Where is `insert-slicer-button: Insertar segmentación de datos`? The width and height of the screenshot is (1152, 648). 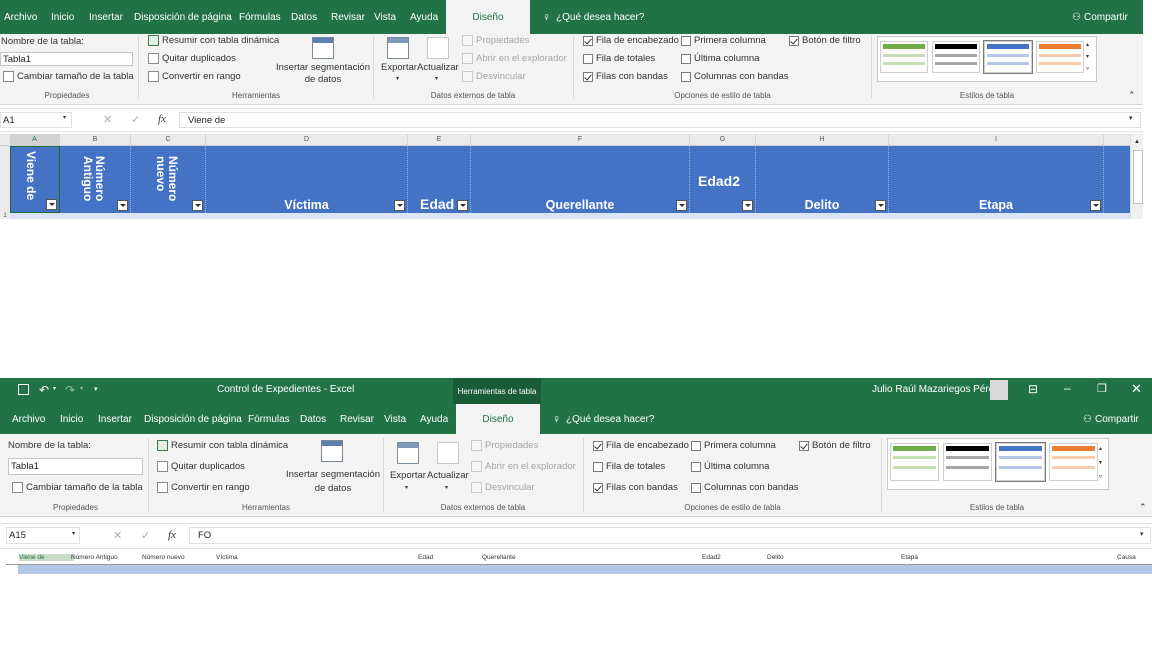 insert-slicer-button: Insertar segmentación de datos is located at coordinates (333, 482).